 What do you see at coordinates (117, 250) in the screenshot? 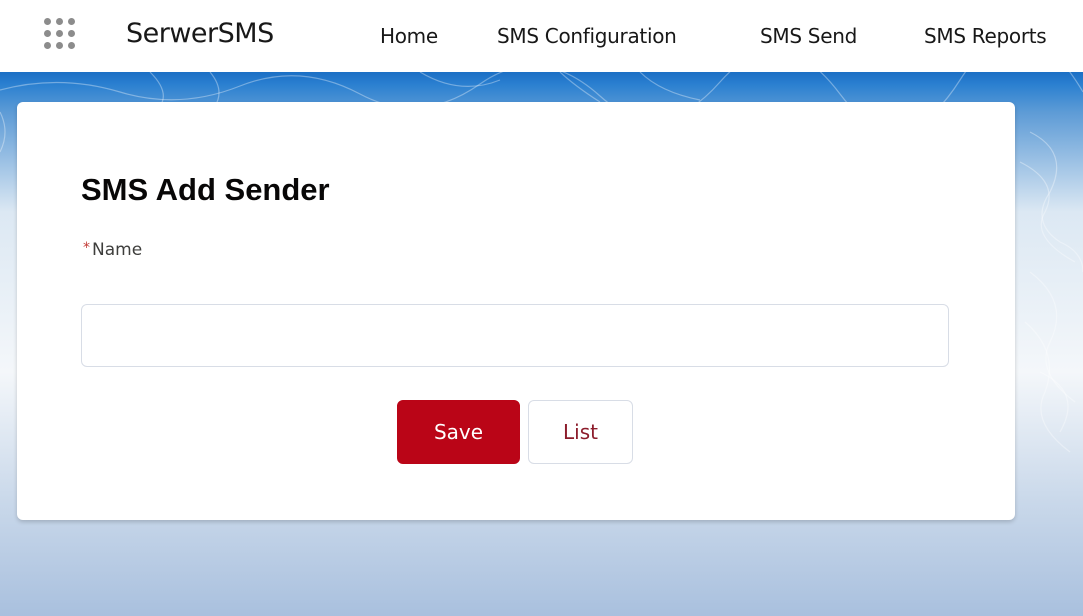
I see `name-label-text: Name` at bounding box center [117, 250].